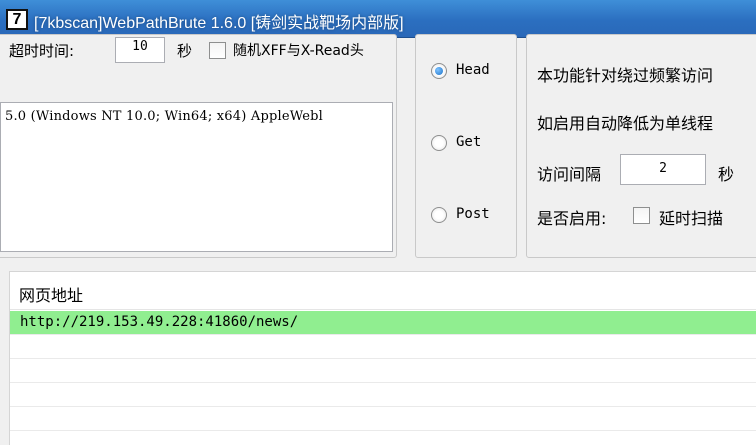  What do you see at coordinates (439, 215) in the screenshot?
I see `radio-post` at bounding box center [439, 215].